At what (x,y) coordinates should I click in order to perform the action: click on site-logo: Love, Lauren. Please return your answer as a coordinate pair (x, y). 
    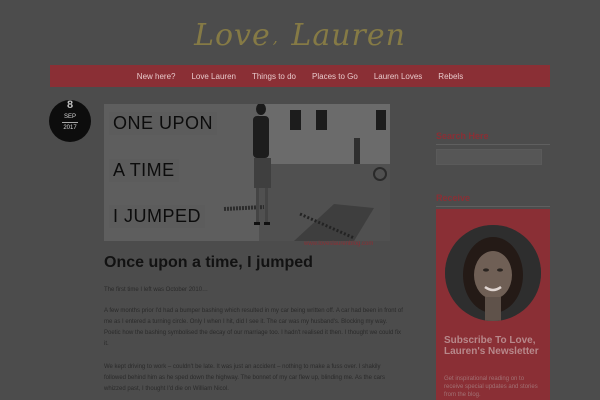
    Looking at the image, I should click on (300, 35).